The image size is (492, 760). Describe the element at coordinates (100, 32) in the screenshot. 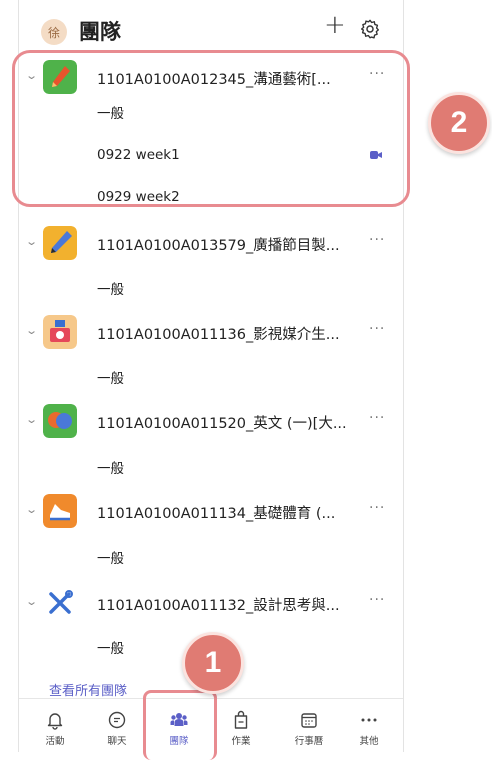

I see `page-title: 團隊` at that location.